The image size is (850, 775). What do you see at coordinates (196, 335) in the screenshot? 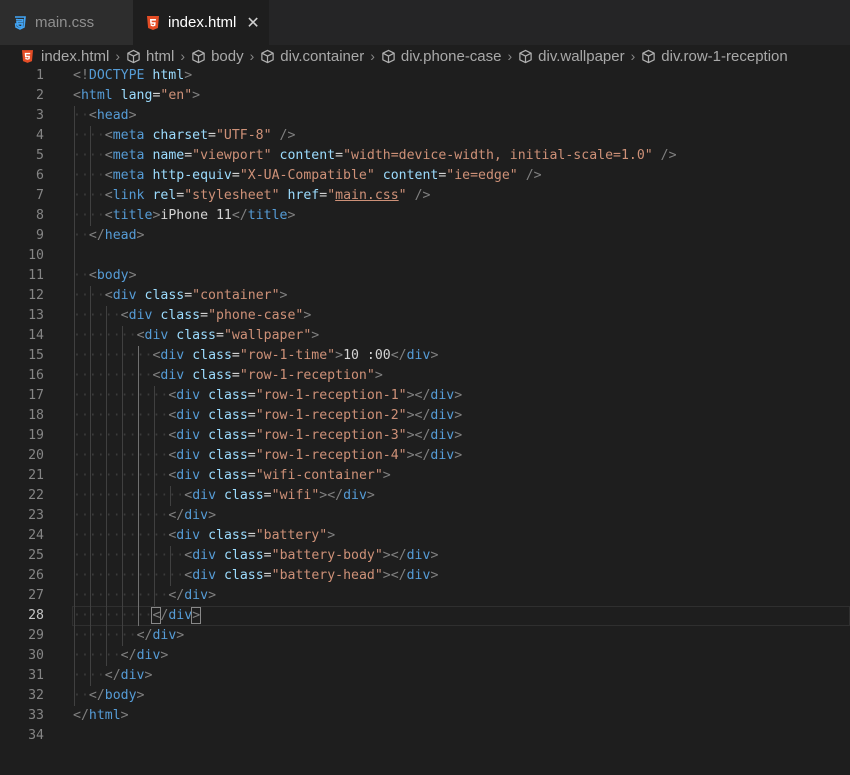
I see `code-text: ········<div class="wallpaper">` at bounding box center [196, 335].